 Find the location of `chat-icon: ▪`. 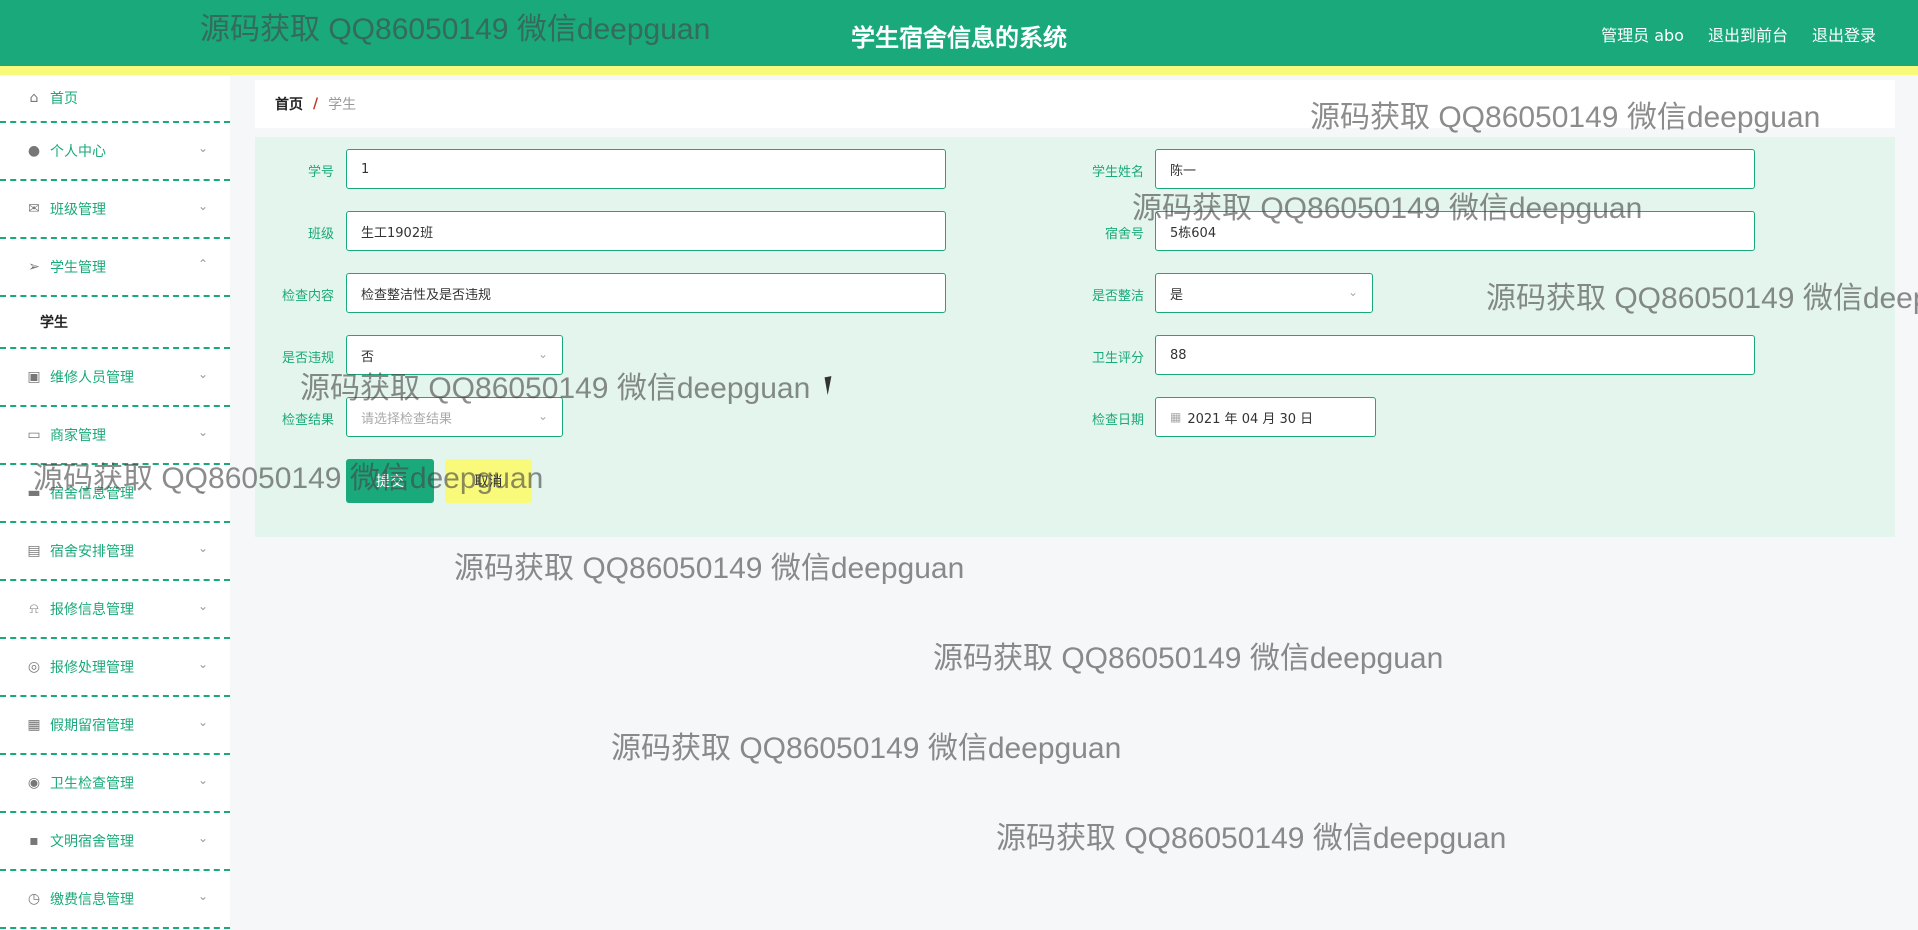

chat-icon: ▪ is located at coordinates (34, 841).